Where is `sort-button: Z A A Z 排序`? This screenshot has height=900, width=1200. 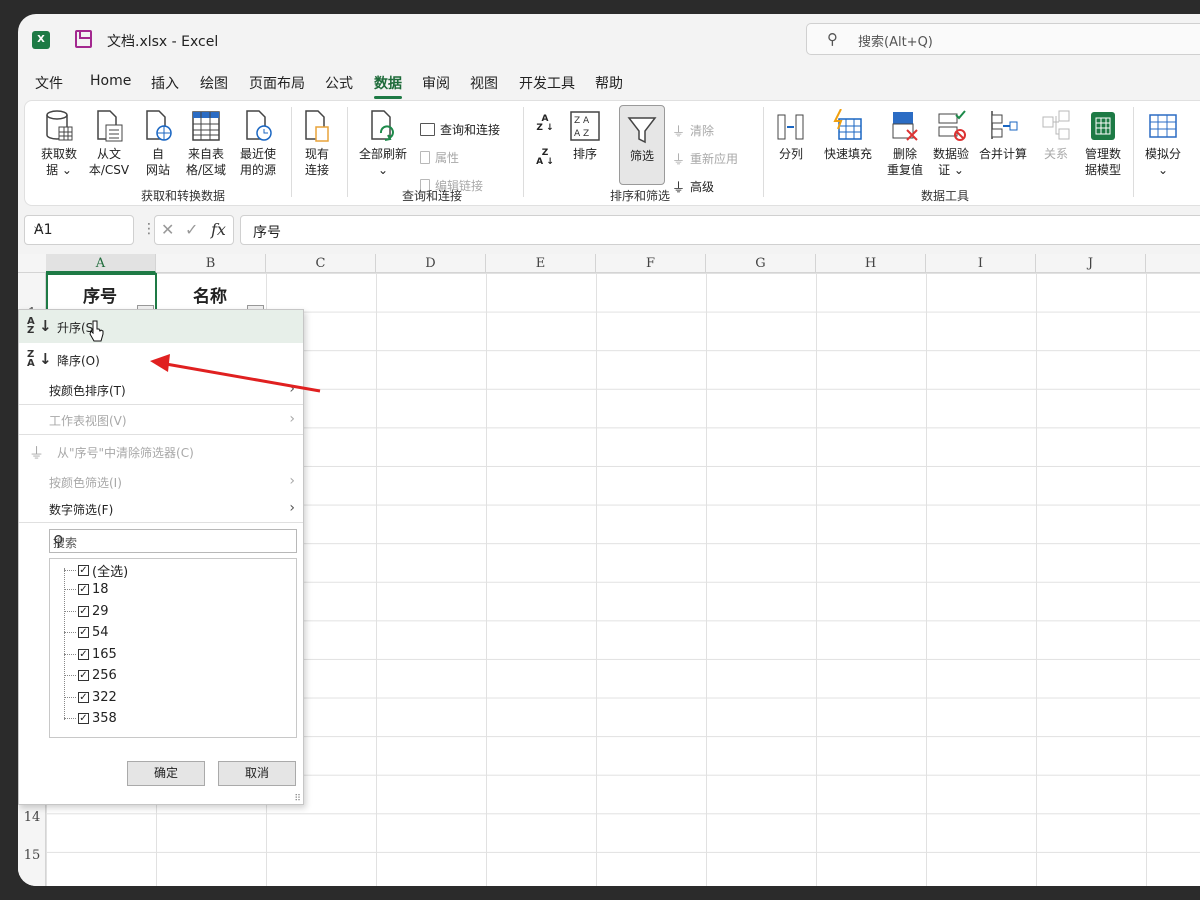 sort-button: Z A A Z 排序 is located at coordinates (585, 135).